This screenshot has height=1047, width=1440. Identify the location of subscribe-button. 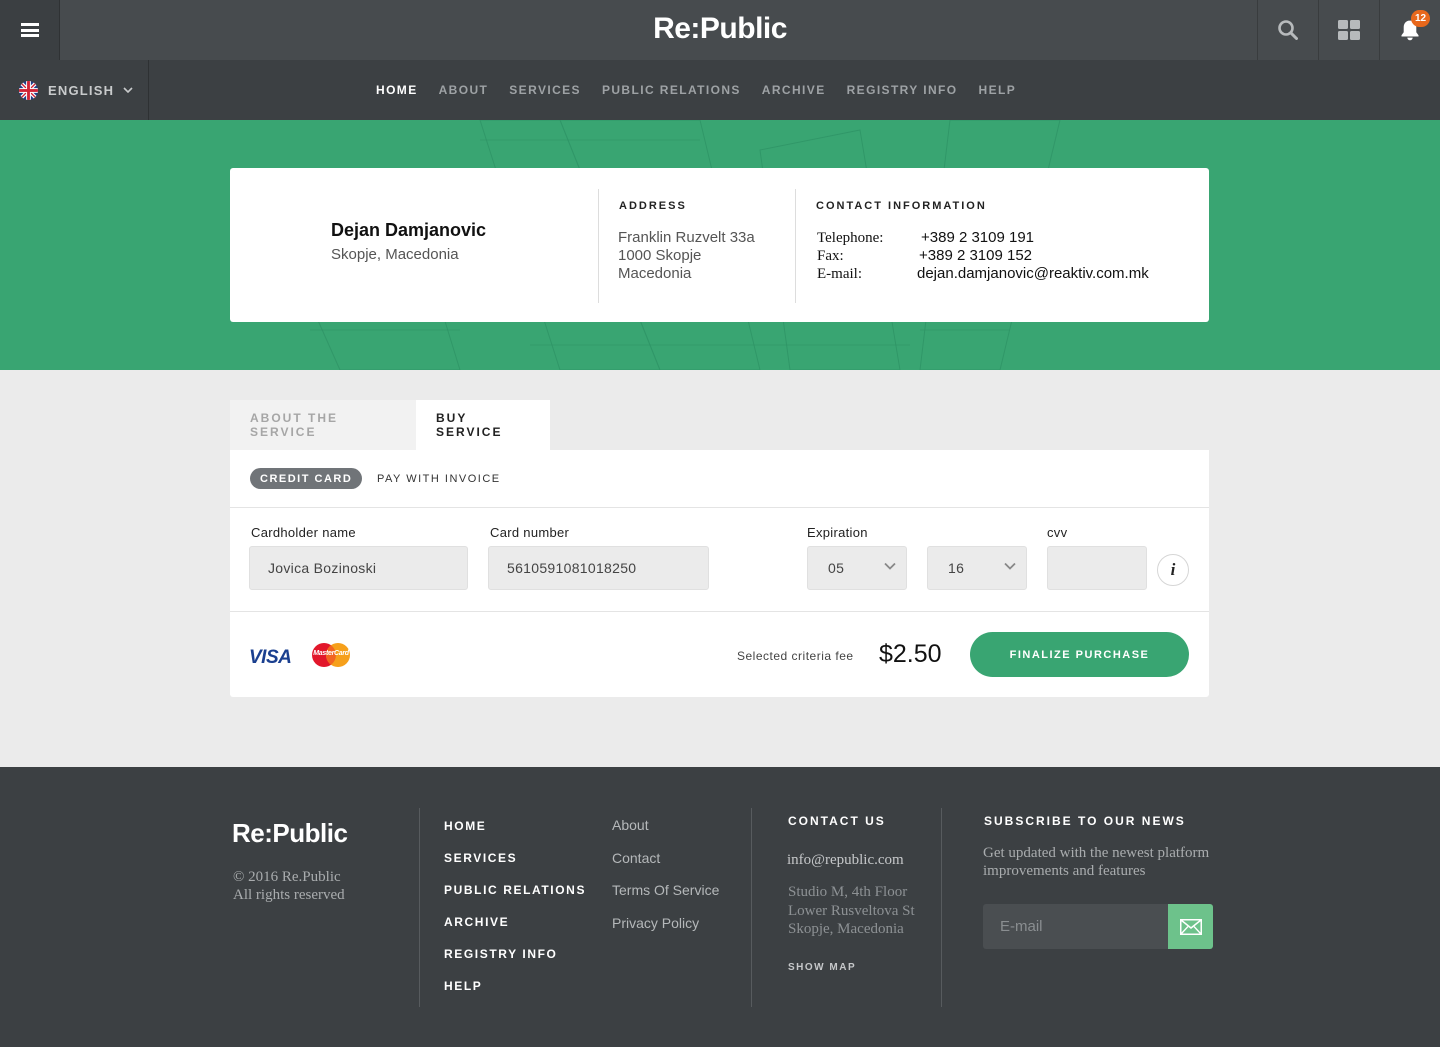
(1190, 926).